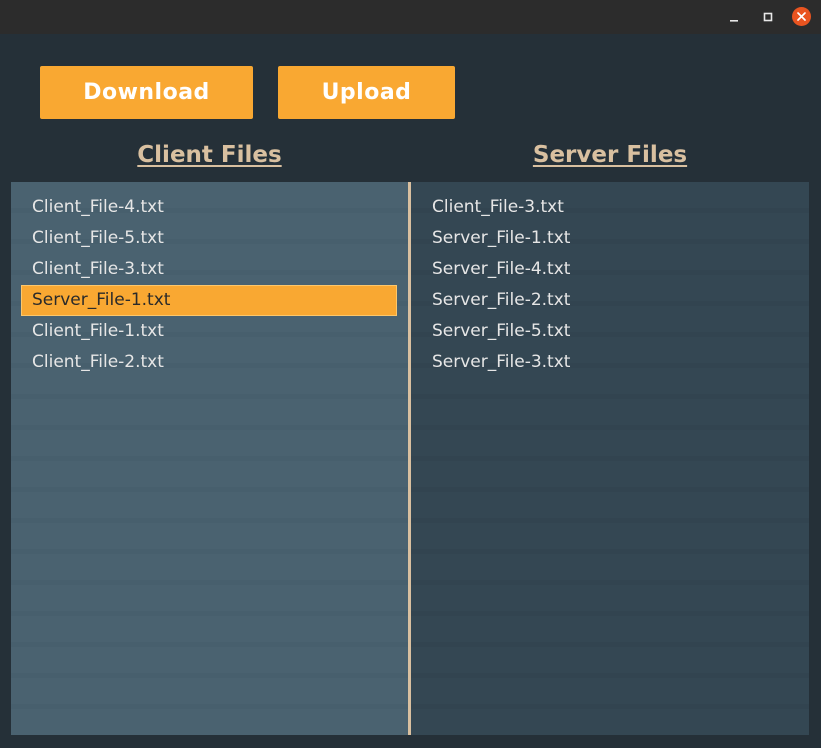 The image size is (821, 748). What do you see at coordinates (146, 92) in the screenshot?
I see `download-button: Download` at bounding box center [146, 92].